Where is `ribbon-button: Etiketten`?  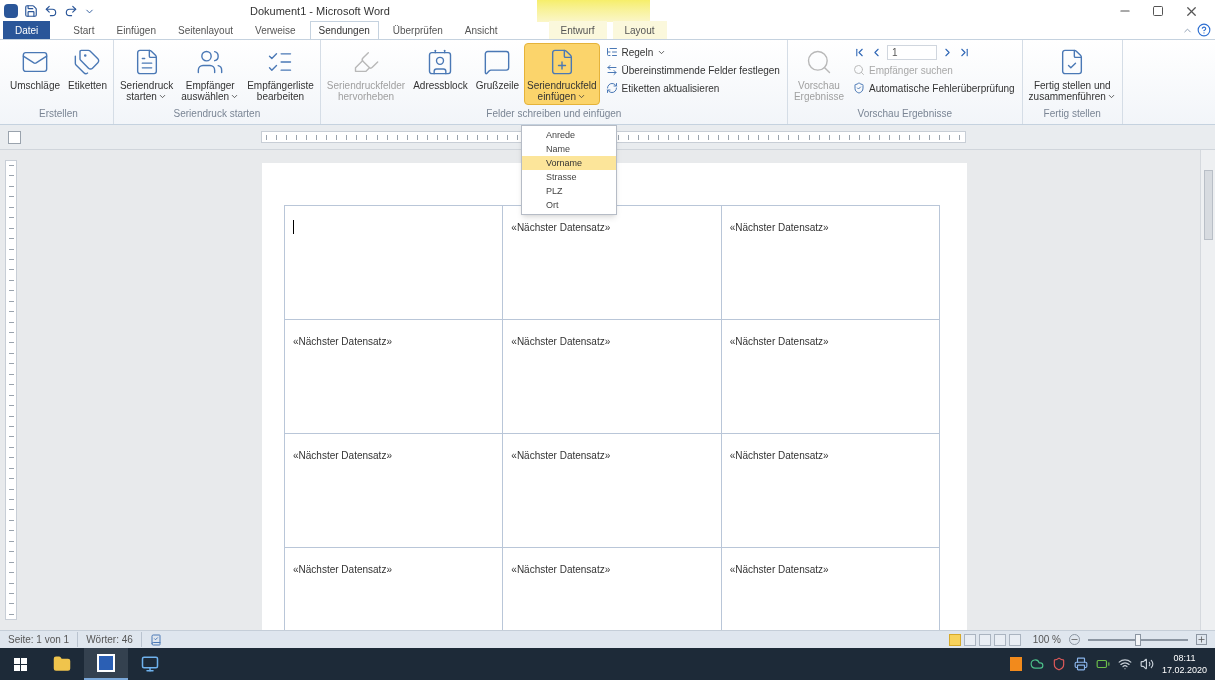
ribbon-button: Etiketten is located at coordinates (87, 74).